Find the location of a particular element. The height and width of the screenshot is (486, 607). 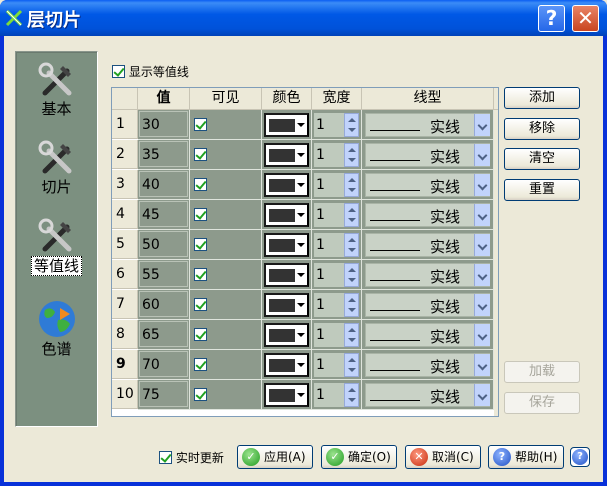

value-cell: 60 is located at coordinates (164, 305).